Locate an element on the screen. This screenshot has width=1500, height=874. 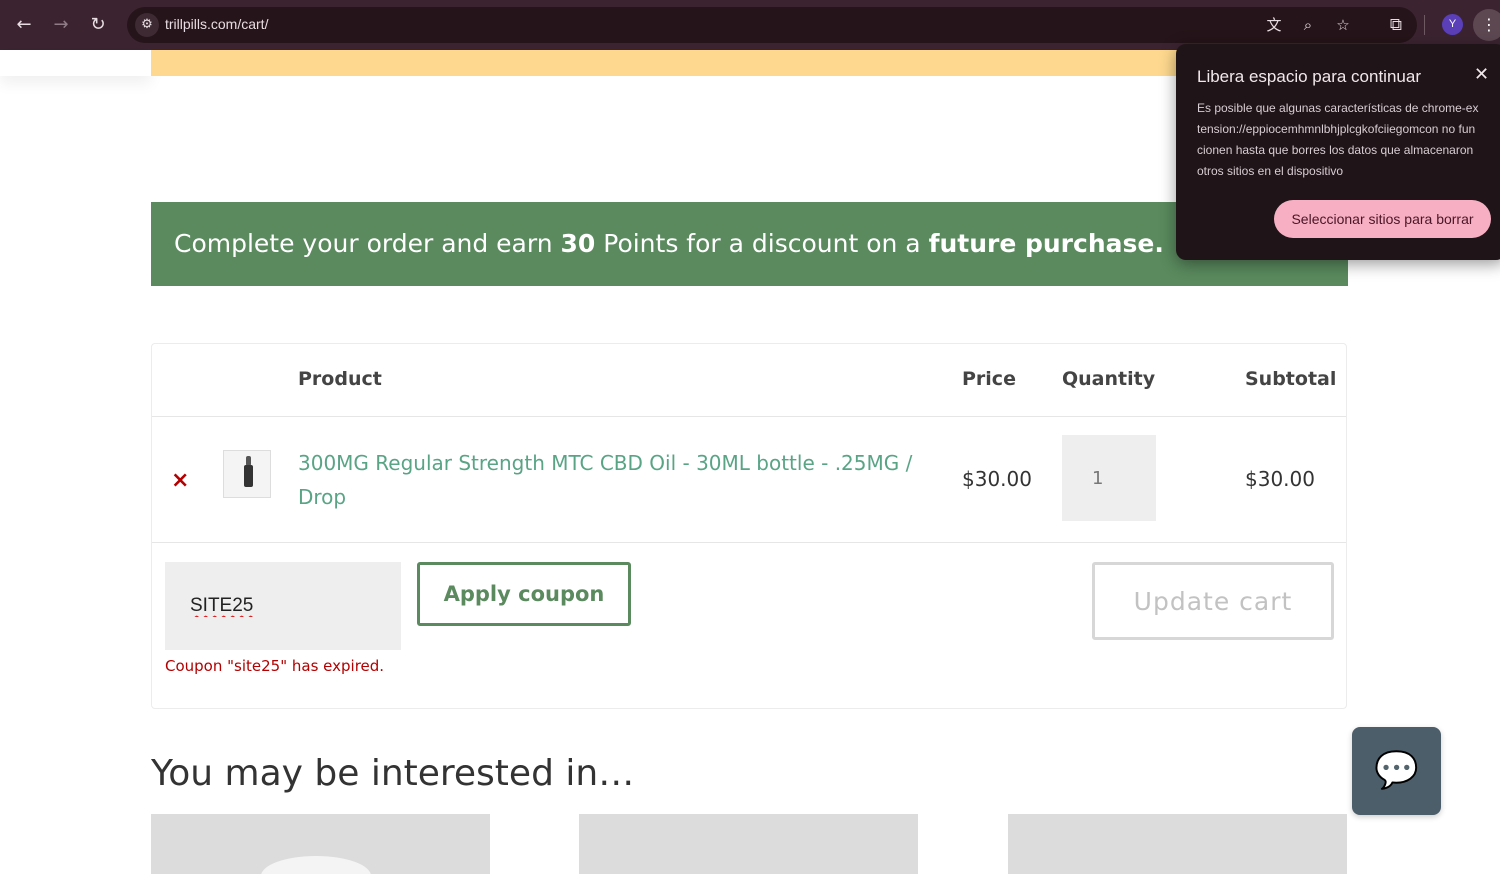
product-image-placeholder is located at coordinates (316, 865).